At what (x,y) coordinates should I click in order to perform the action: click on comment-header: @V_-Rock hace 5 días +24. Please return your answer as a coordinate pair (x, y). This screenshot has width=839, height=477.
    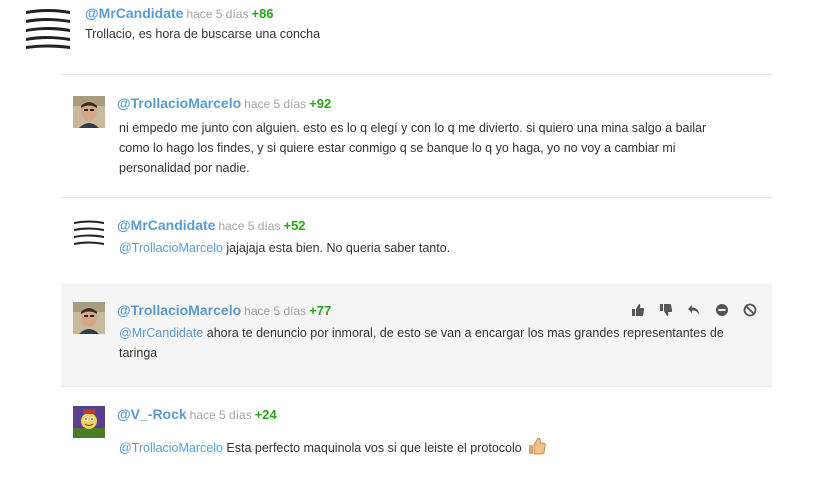
    Looking at the image, I should click on (197, 414).